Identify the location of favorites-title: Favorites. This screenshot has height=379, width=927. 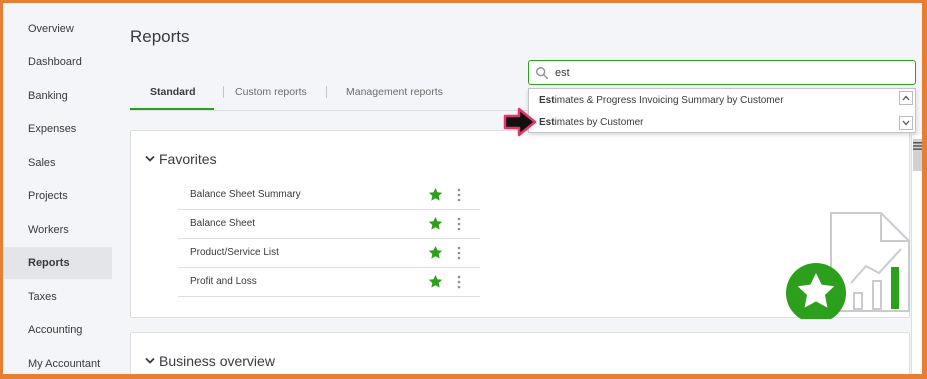
(188, 159).